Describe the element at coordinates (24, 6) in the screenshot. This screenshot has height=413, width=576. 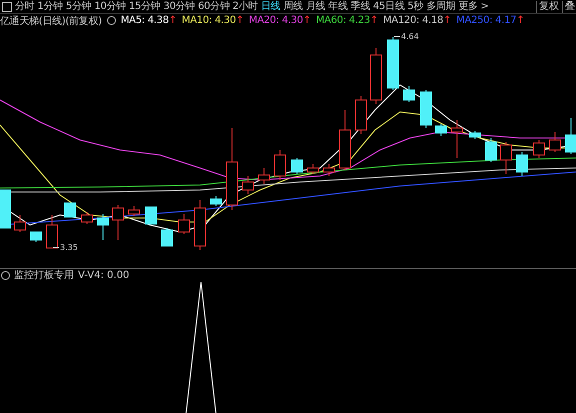
I see `period-tab: 分时` at that location.